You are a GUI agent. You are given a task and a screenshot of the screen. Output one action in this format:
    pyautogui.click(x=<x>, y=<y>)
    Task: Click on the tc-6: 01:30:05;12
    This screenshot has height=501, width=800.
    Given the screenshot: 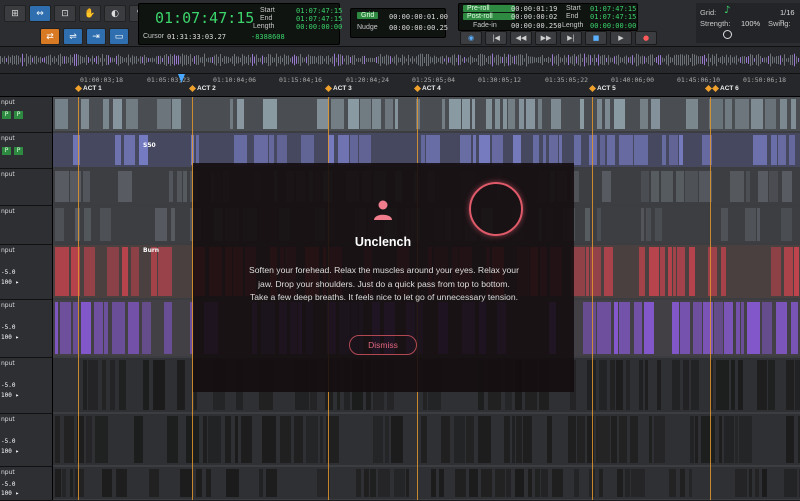 What is the action you would take?
    pyautogui.click(x=500, y=80)
    